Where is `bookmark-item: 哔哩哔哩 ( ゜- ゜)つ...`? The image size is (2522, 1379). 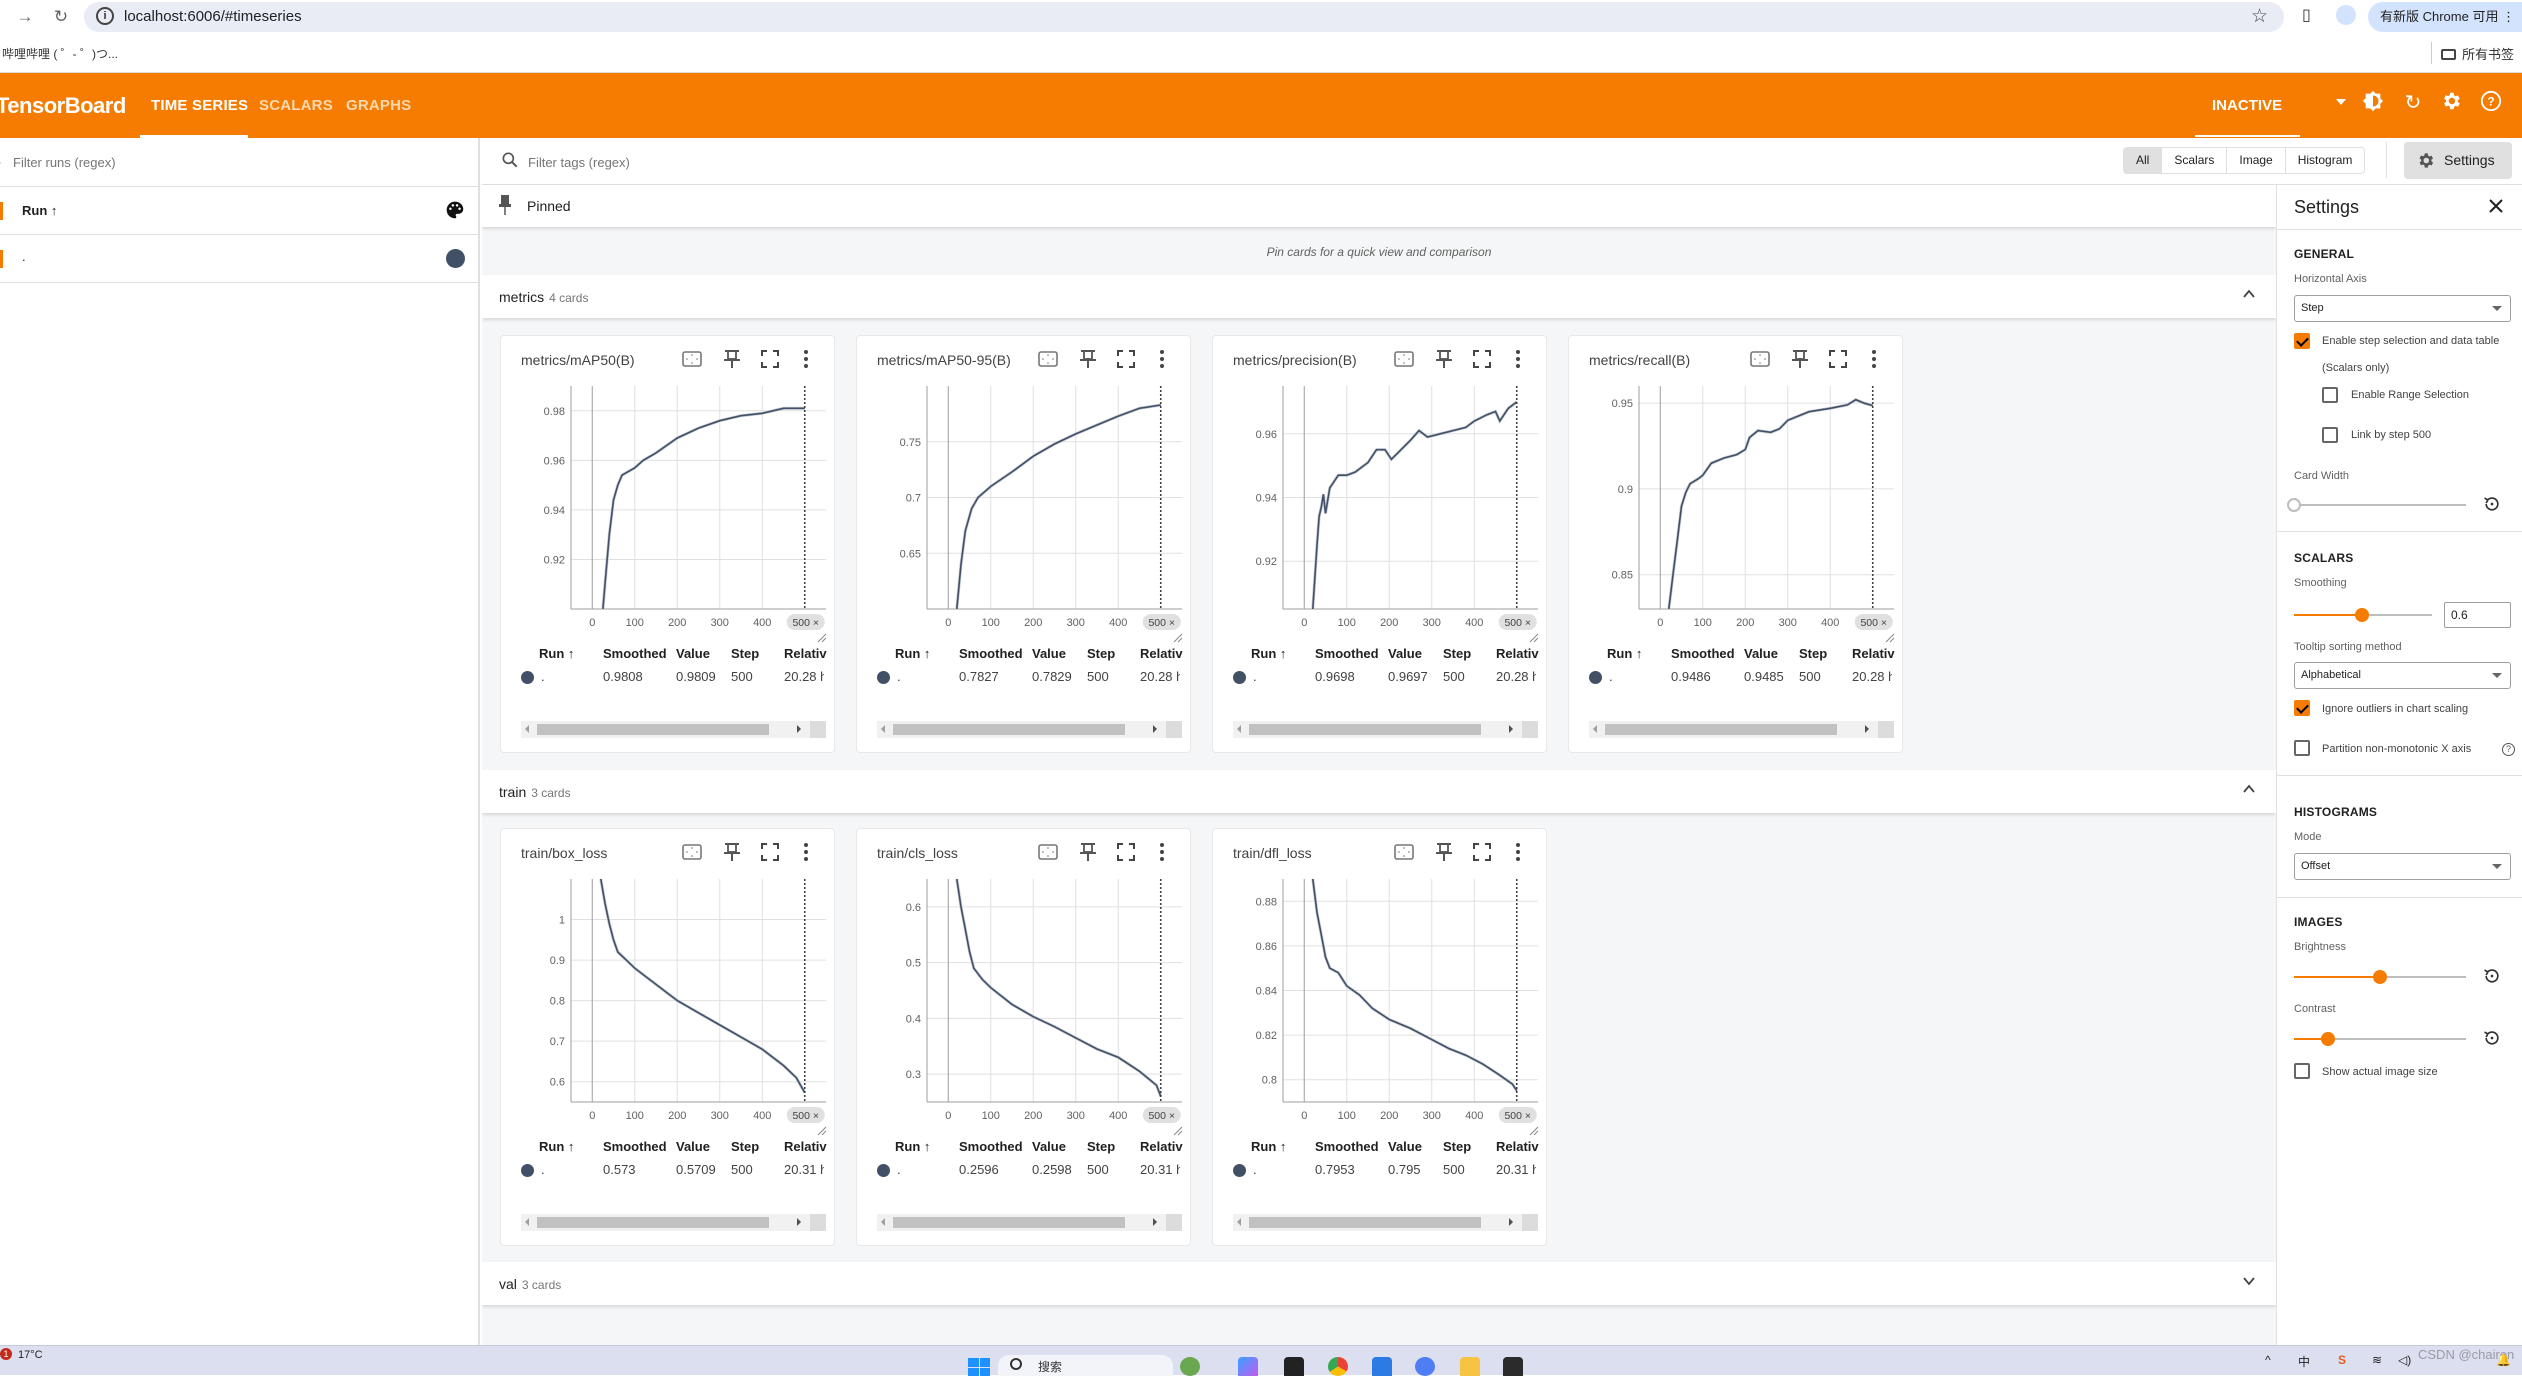 bookmark-item: 哔哩哔哩 ( ゜- ゜)つ... is located at coordinates (60, 53).